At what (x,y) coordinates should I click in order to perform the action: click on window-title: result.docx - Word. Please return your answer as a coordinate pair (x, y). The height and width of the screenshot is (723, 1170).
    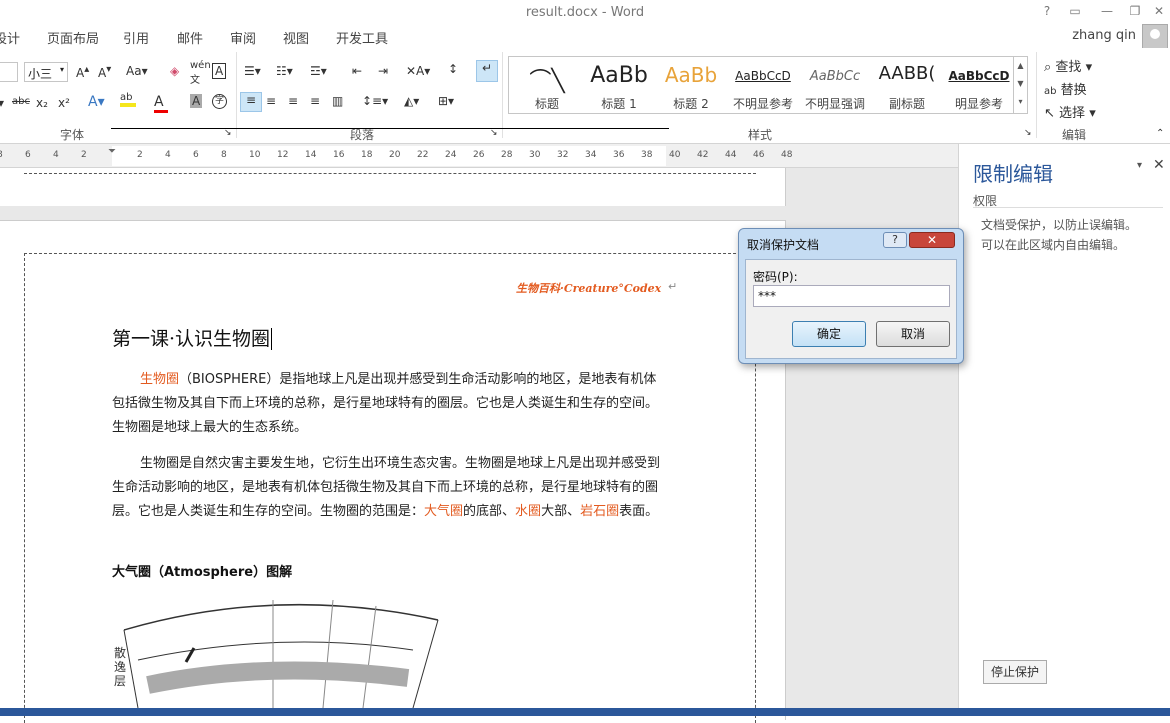
    Looking at the image, I should click on (585, 12).